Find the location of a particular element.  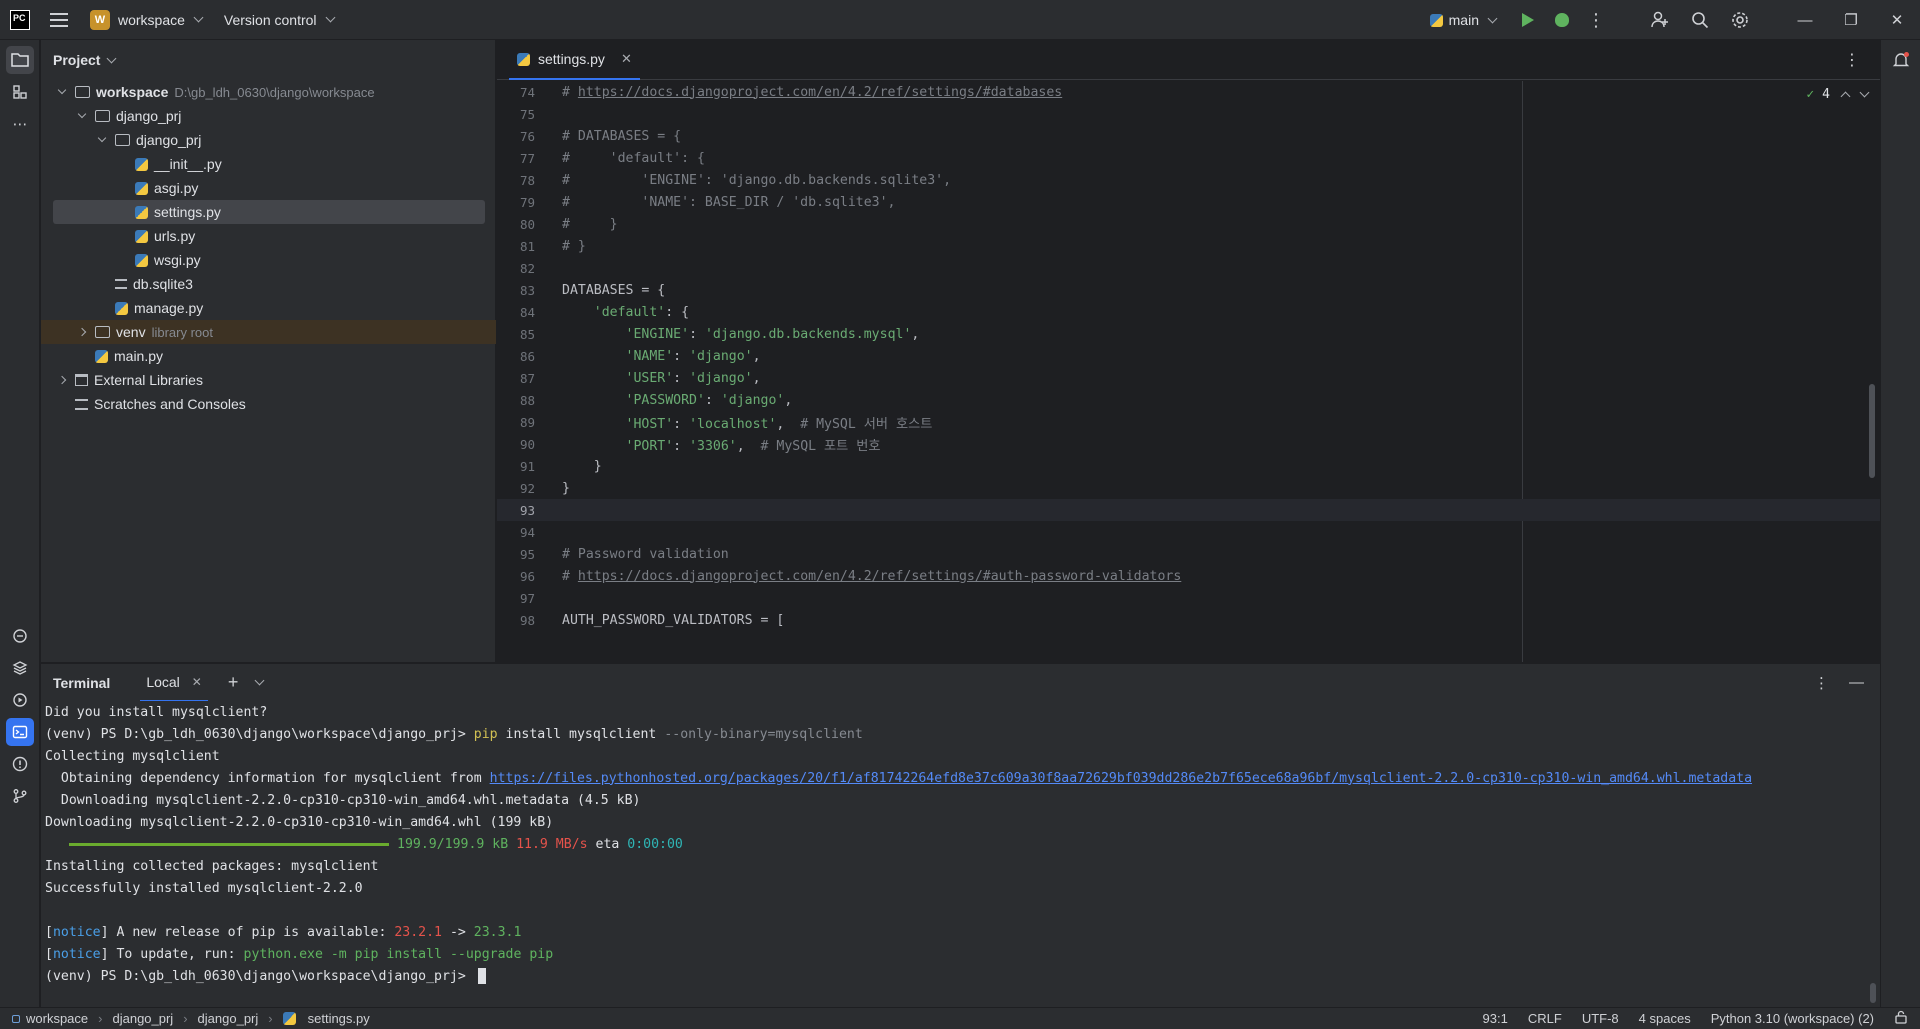

python-interpreter: Python 3.10 (workspace) (2) is located at coordinates (1792, 1018).